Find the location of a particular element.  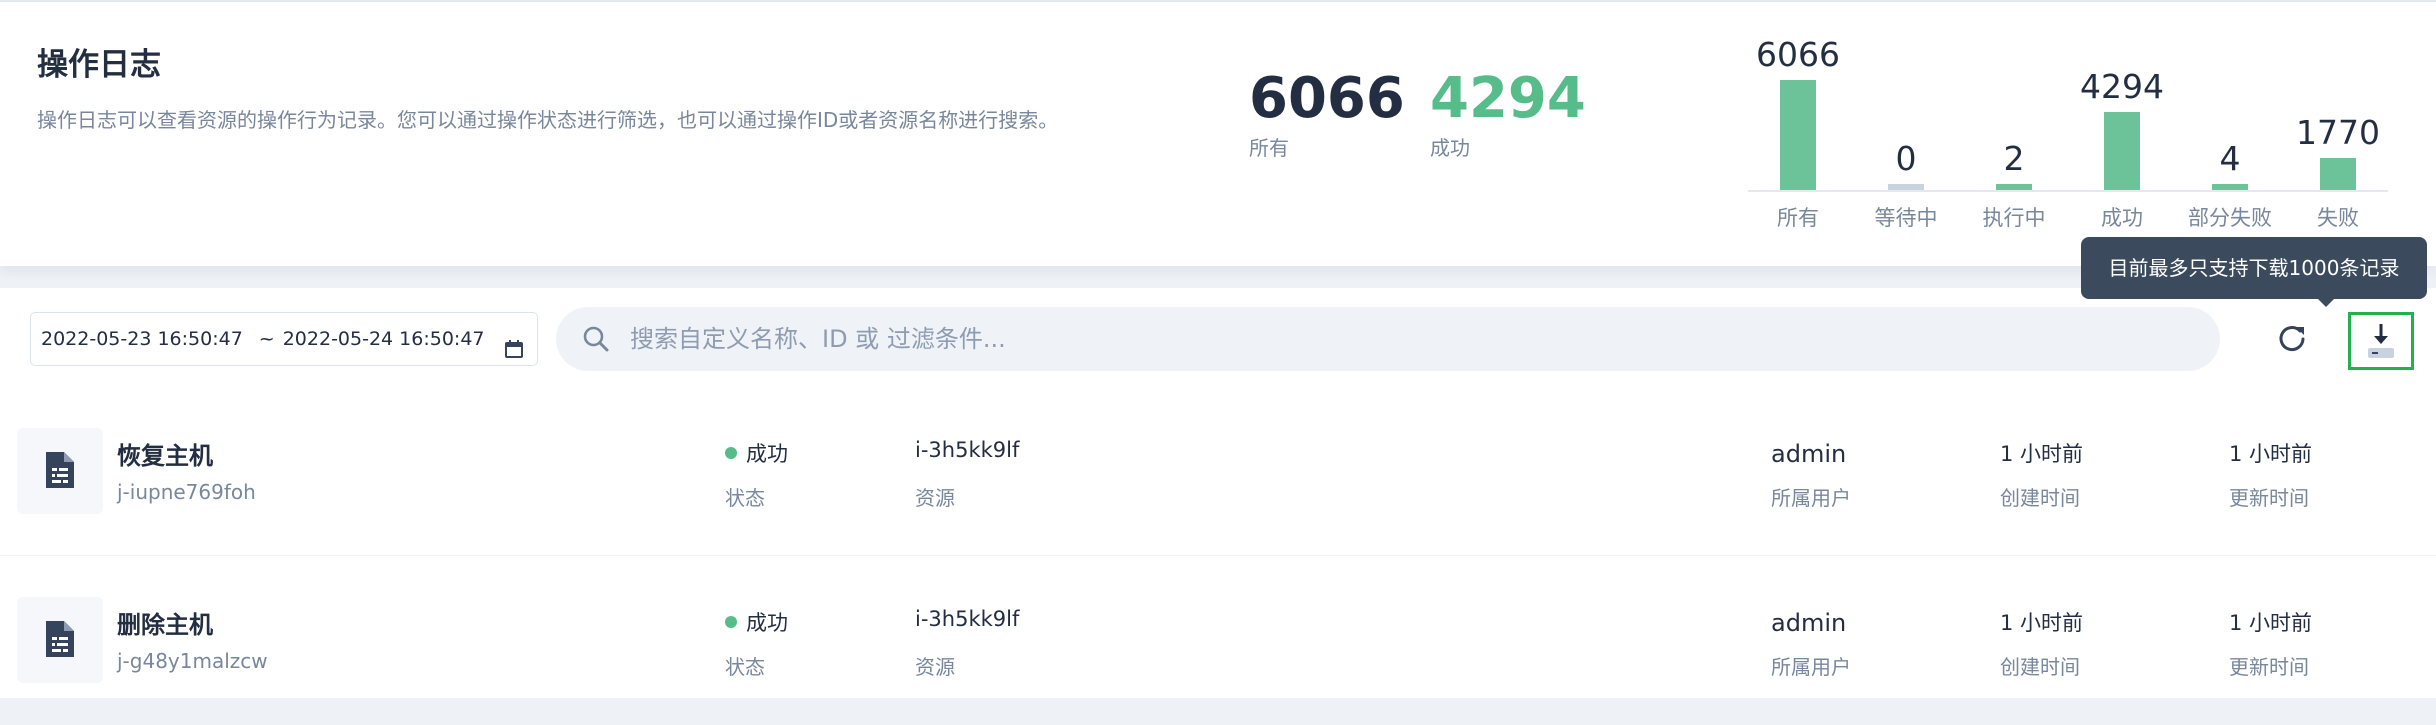

date-range-picker: 2022-05-23 16:50:47 ~2022-05-24 16:50:47 is located at coordinates (284, 339).